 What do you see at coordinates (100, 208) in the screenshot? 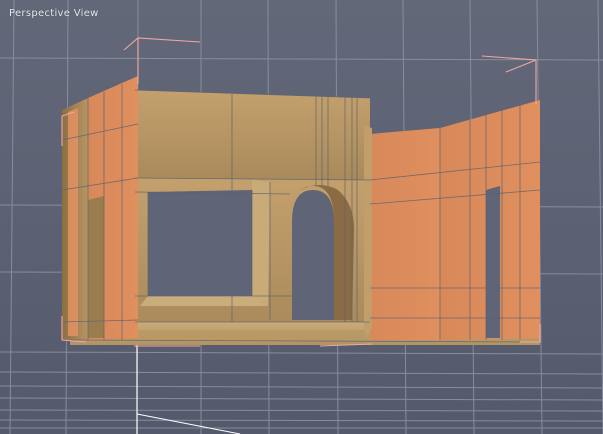
I see `left-wall` at bounding box center [100, 208].